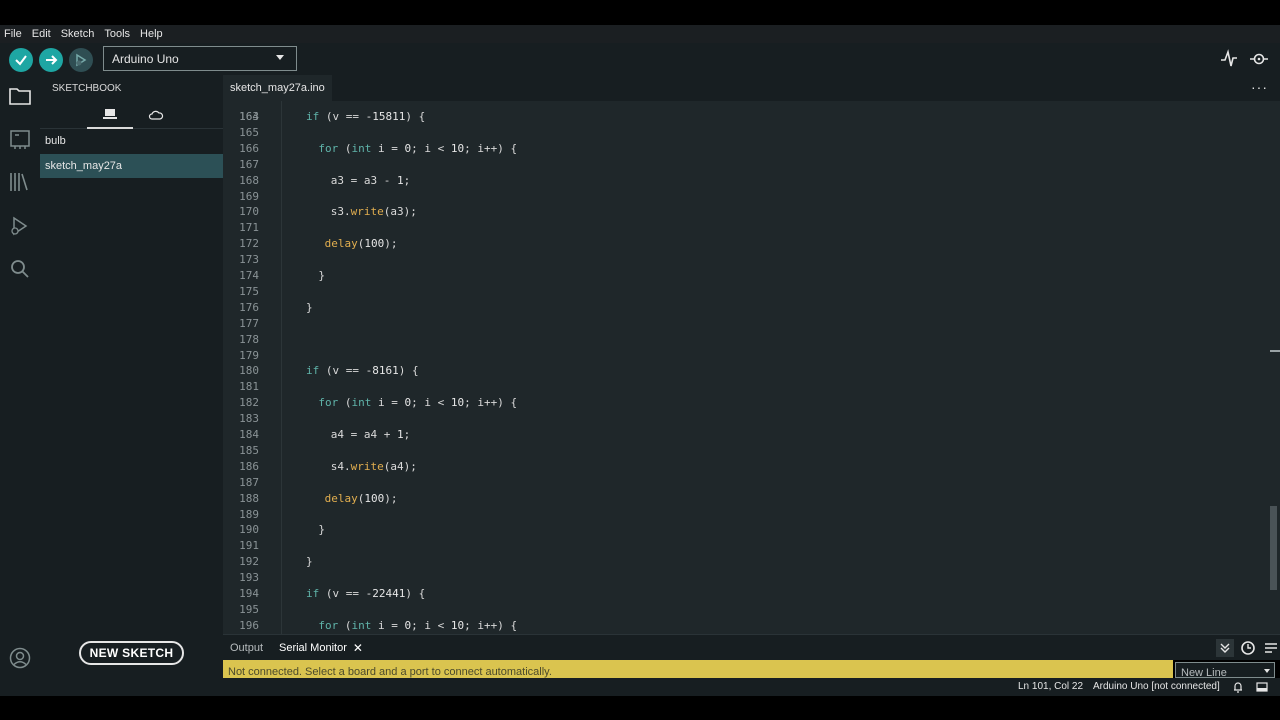 This screenshot has height=720, width=1280. I want to click on editor-tab-bar: sketch_may27a.ino ···, so click(751, 88).